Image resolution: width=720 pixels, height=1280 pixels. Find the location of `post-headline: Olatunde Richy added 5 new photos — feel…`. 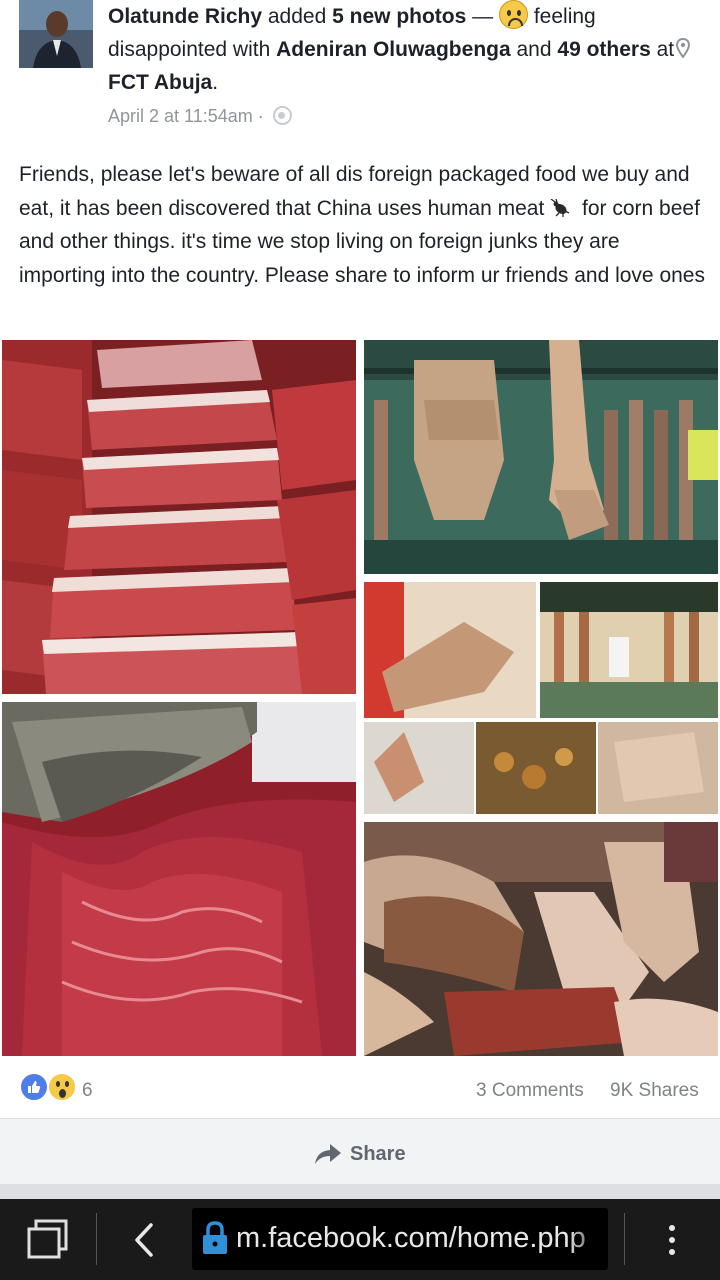

post-headline: Olatunde Richy added 5 new photos — feel… is located at coordinates (408, 49).